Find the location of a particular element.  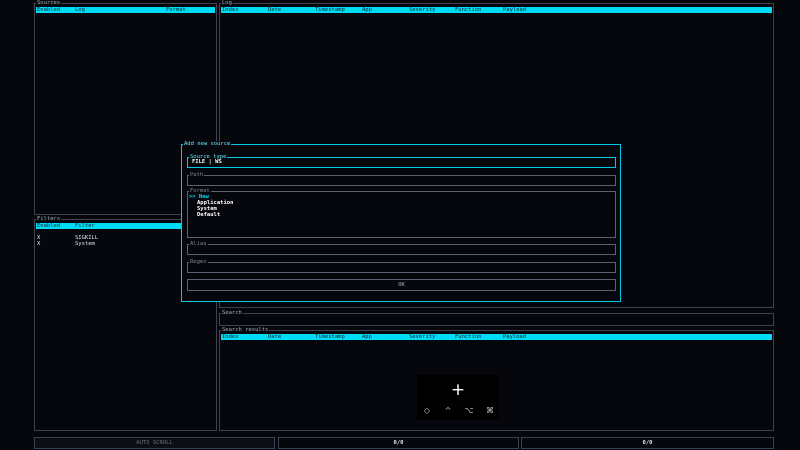

keyboard-overlay: + ◇ ^ ⌥ ⌘ is located at coordinates (458, 397).